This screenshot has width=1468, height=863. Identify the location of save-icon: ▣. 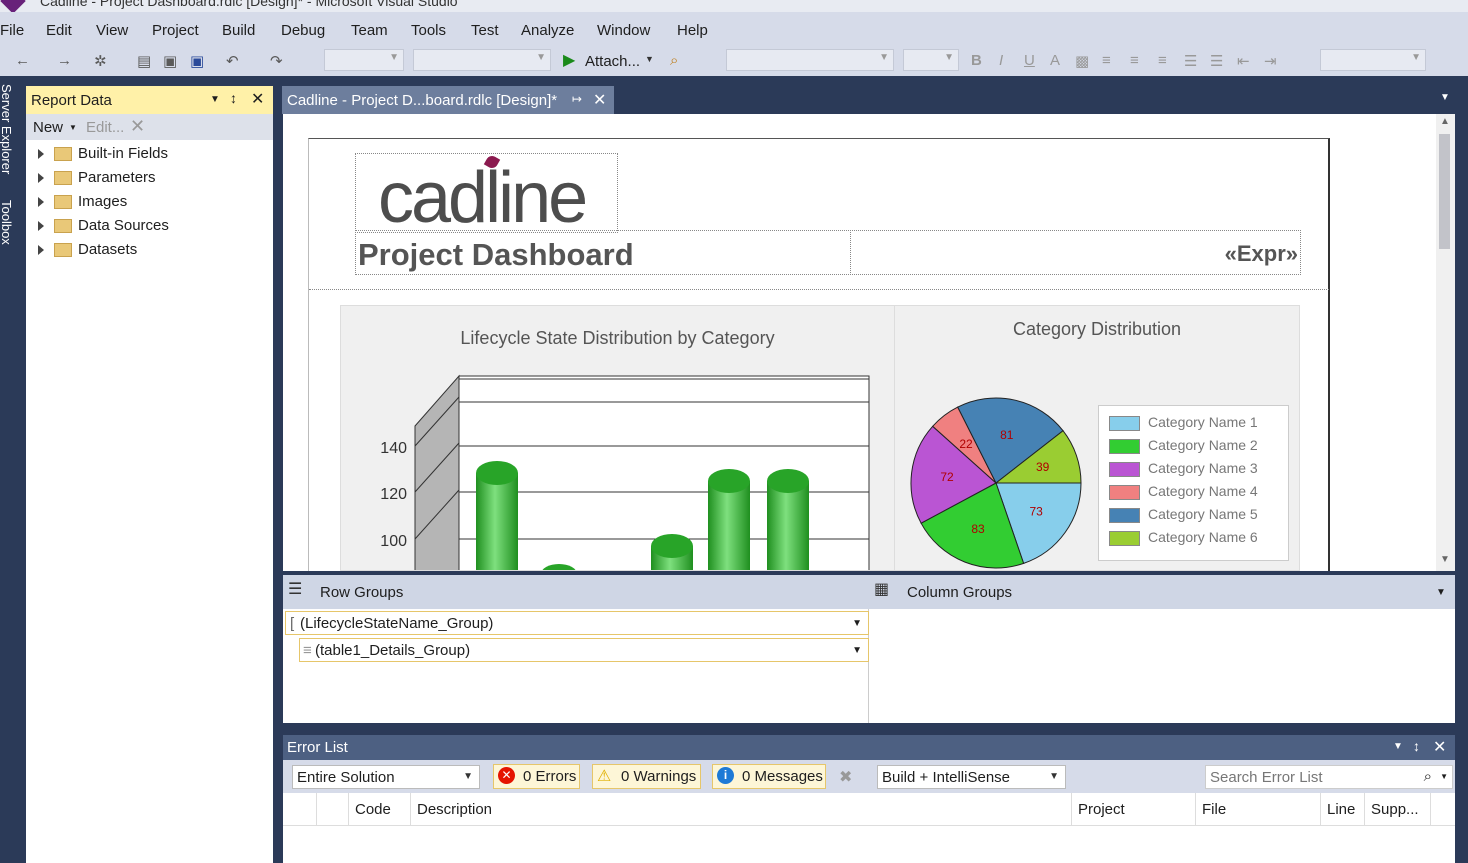
(170, 61).